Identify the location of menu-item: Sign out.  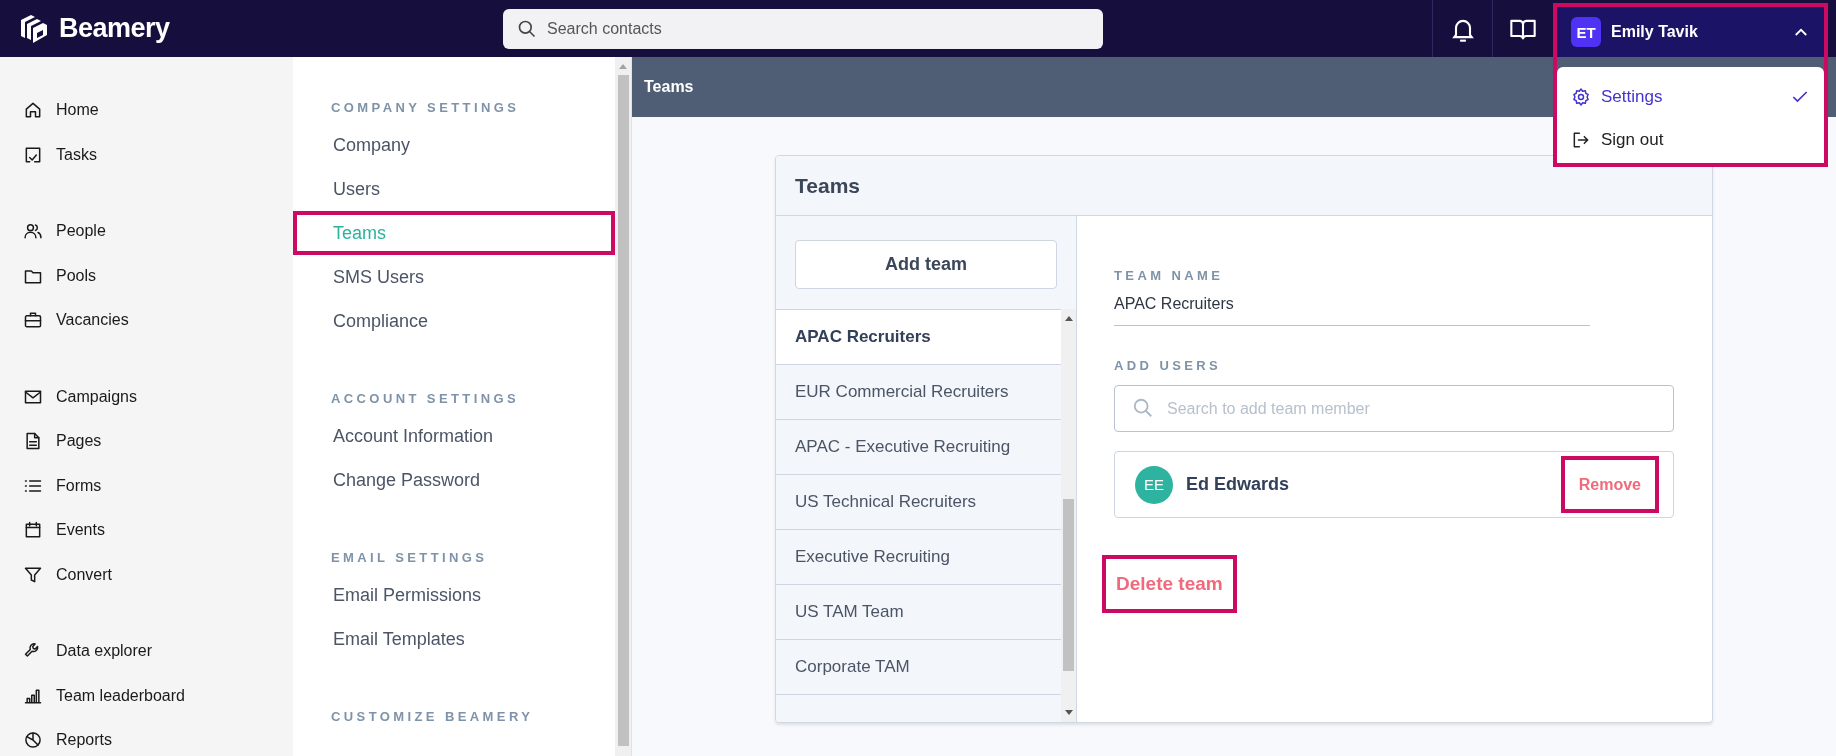
(1690, 139).